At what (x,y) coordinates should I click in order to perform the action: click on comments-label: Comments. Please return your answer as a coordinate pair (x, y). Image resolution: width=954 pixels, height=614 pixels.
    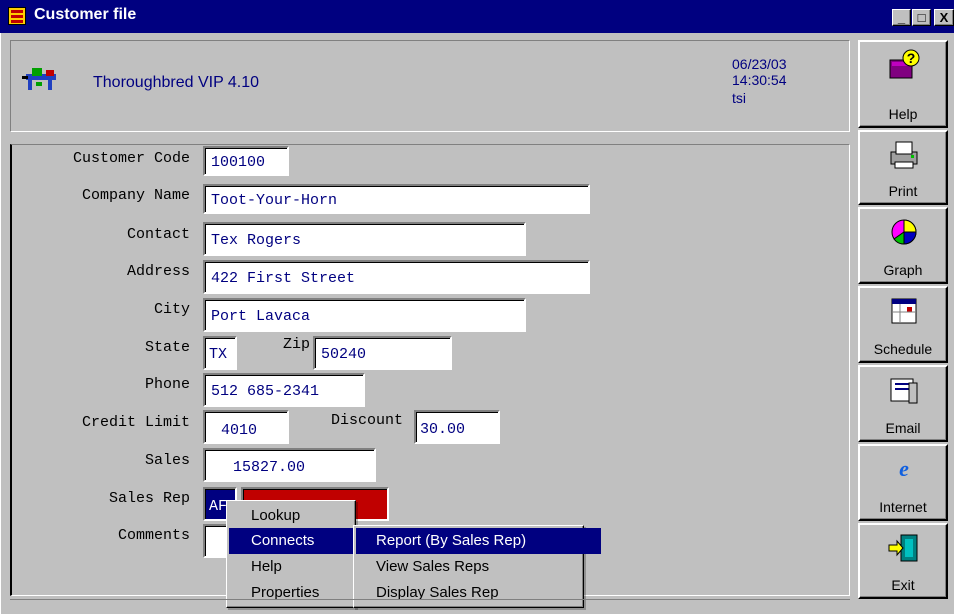
    Looking at the image, I should click on (153, 535).